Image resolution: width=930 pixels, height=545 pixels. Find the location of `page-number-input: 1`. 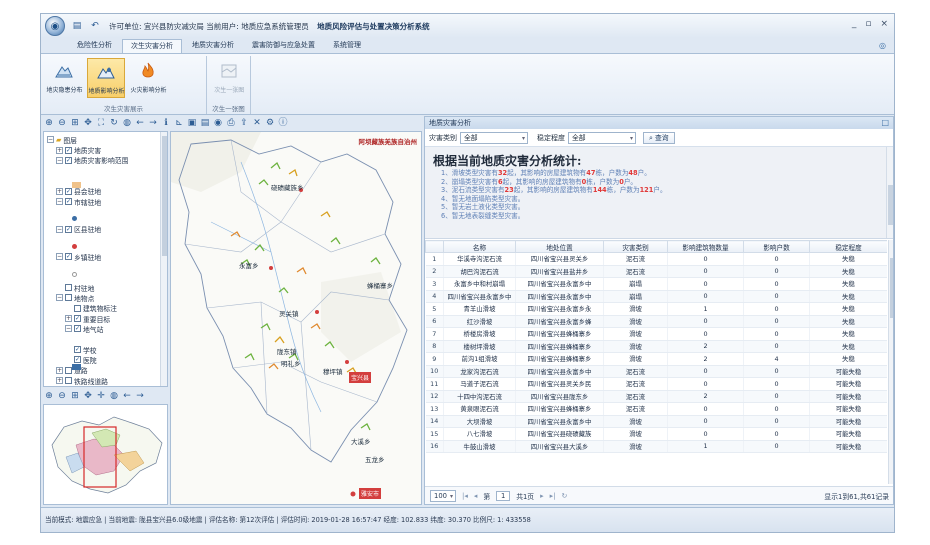

page-number-input: 1 is located at coordinates (503, 495).